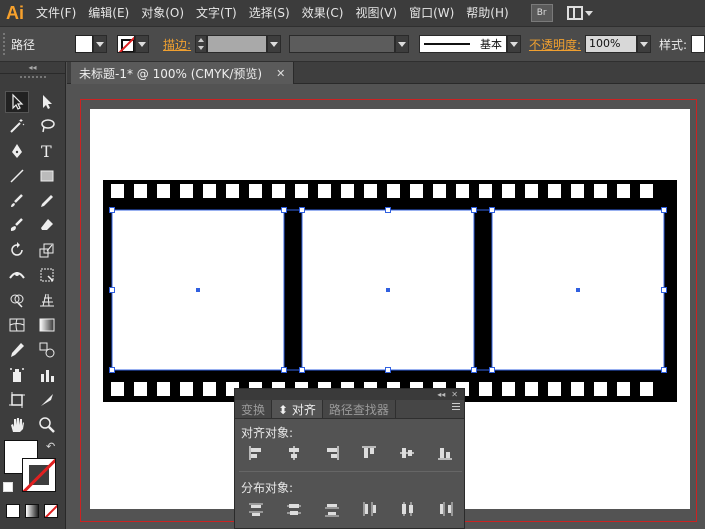 The width and height of the screenshot is (705, 529). What do you see at coordinates (294, 453) in the screenshot?
I see `align-horizontal-center-icon` at bounding box center [294, 453].